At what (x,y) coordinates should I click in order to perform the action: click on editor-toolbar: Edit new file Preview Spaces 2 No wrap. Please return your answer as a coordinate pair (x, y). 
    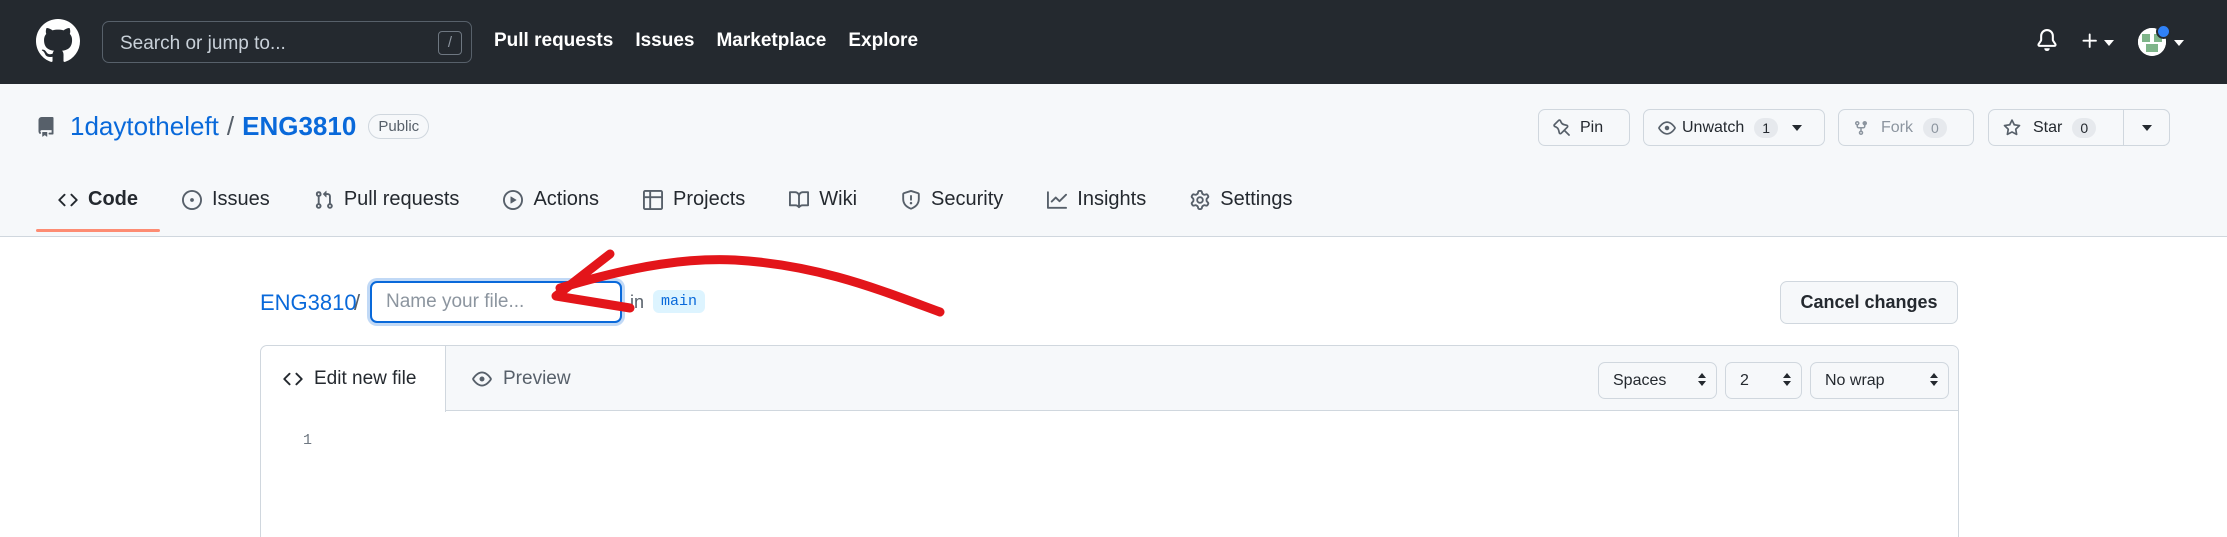
    Looking at the image, I should click on (1109, 379).